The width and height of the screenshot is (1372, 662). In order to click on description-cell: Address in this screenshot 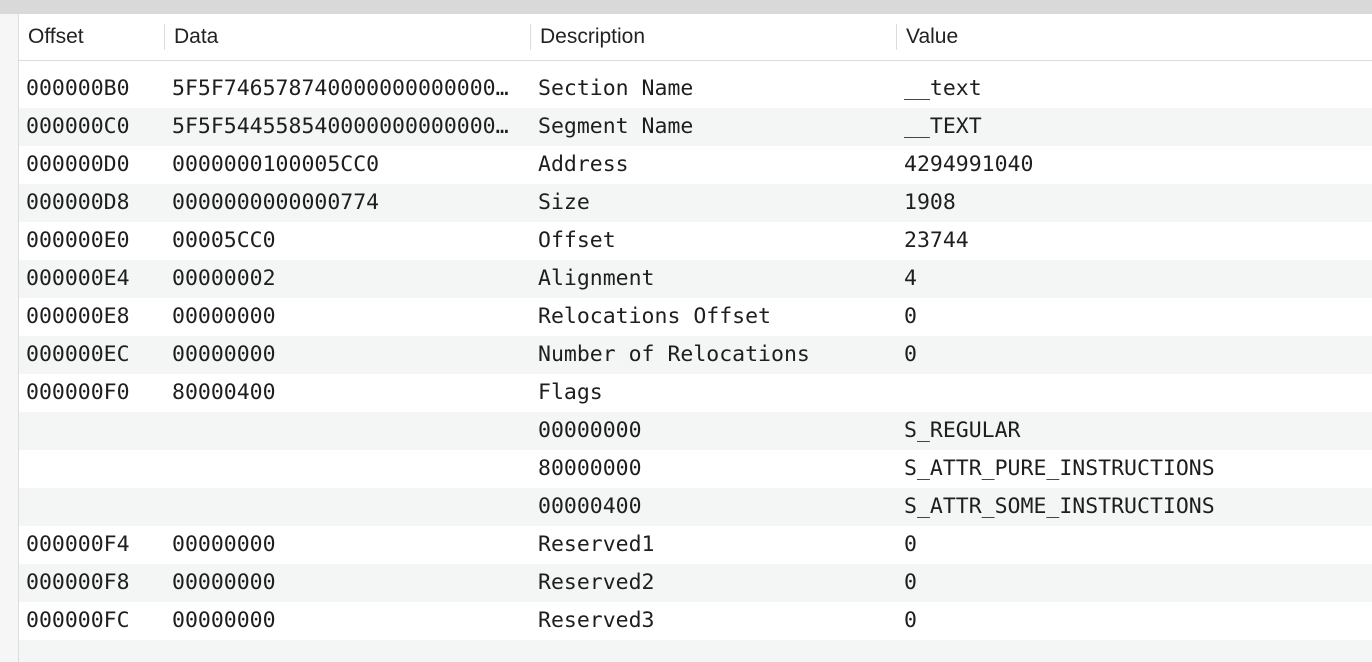, I will do `click(583, 164)`.